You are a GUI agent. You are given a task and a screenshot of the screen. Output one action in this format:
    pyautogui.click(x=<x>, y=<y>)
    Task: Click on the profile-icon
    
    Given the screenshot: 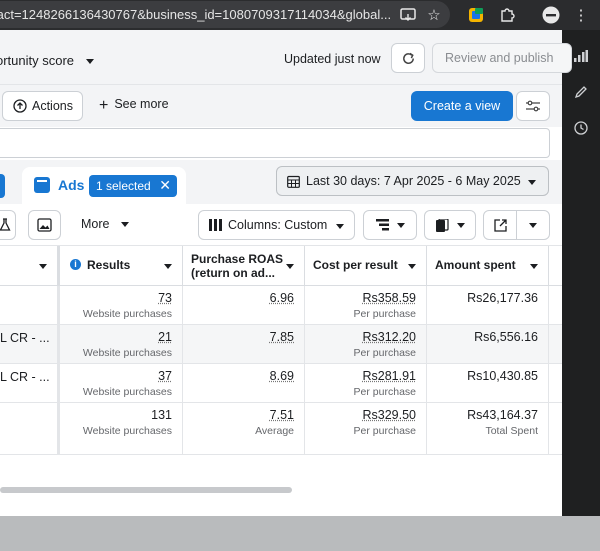 What is the action you would take?
    pyautogui.click(x=551, y=15)
    